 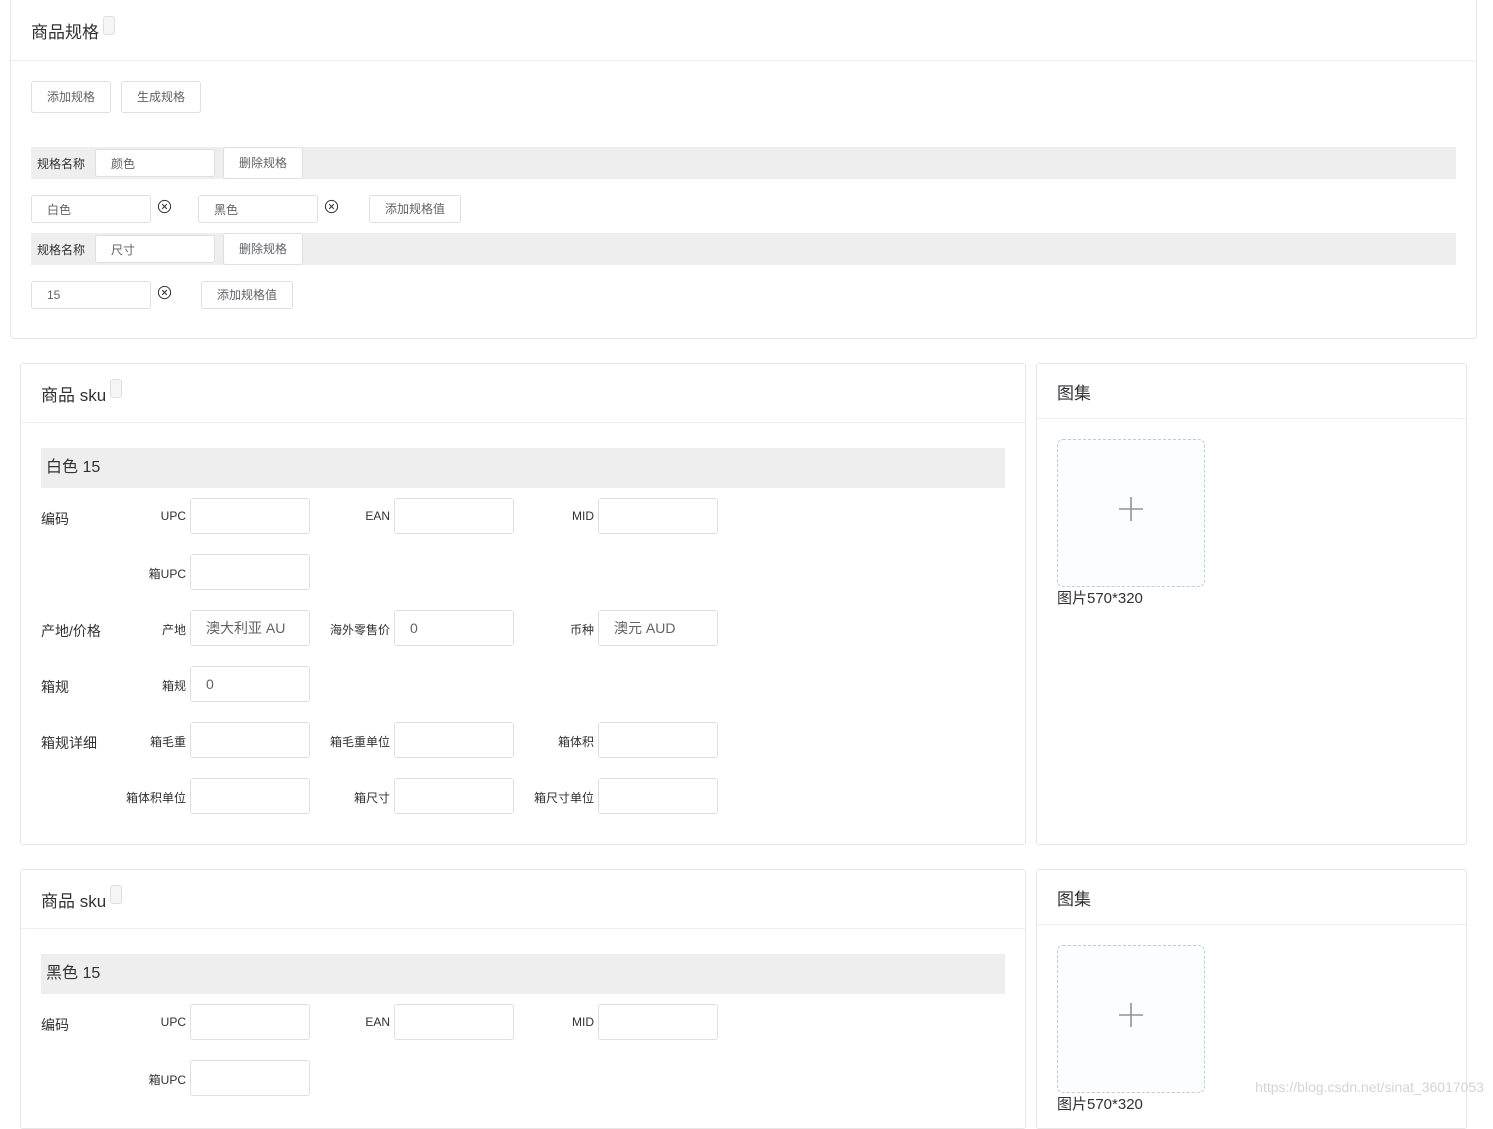 I want to click on generate-spec-button: 生成规格, so click(x=161, y=97).